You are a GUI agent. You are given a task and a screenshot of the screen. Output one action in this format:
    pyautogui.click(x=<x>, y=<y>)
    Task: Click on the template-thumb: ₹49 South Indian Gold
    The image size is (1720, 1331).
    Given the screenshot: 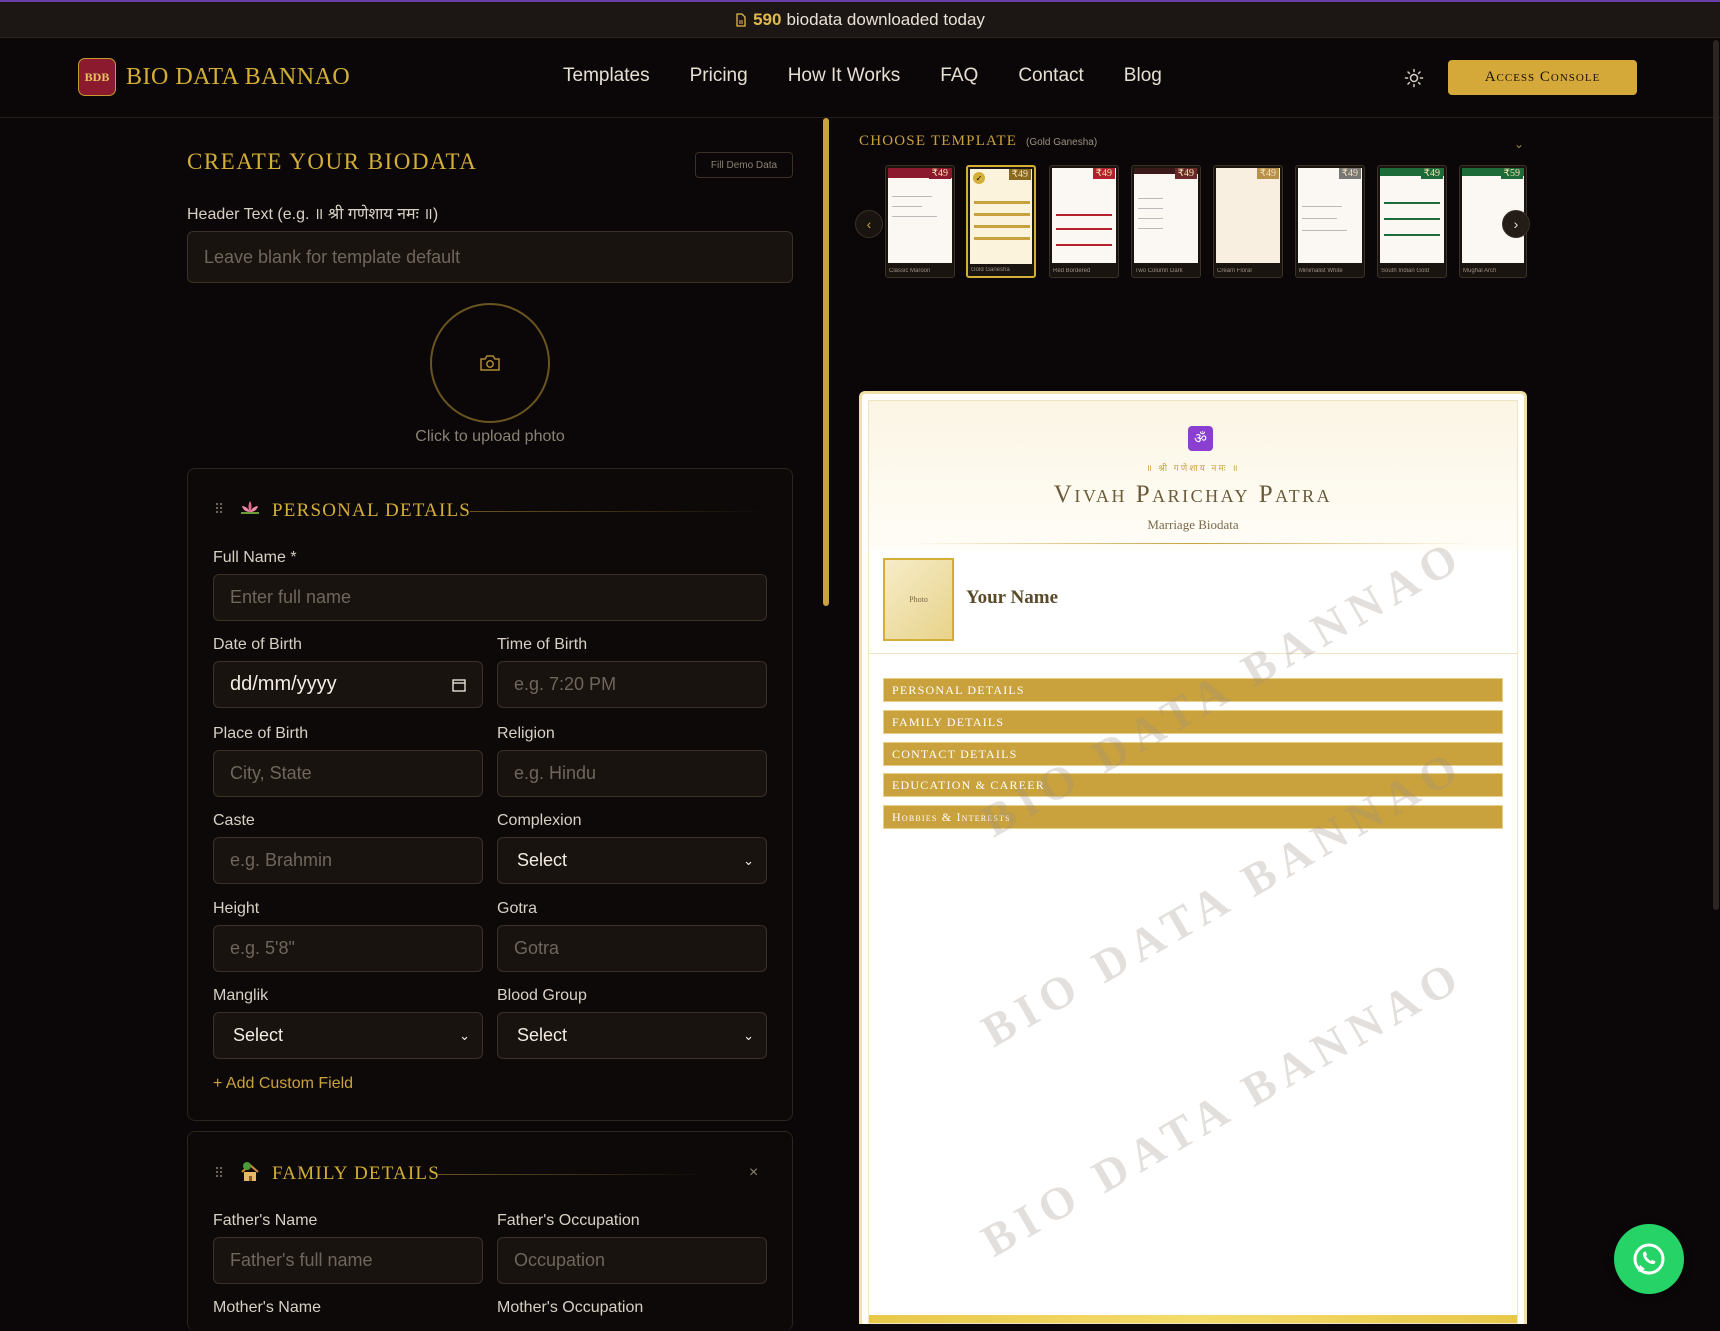 What is the action you would take?
    pyautogui.click(x=1412, y=221)
    